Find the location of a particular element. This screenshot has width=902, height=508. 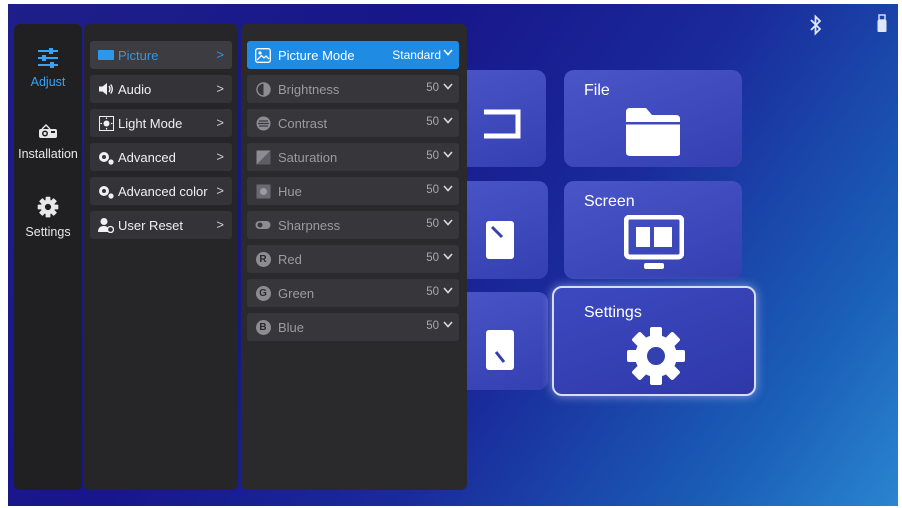

tile-file: File is located at coordinates (653, 118).